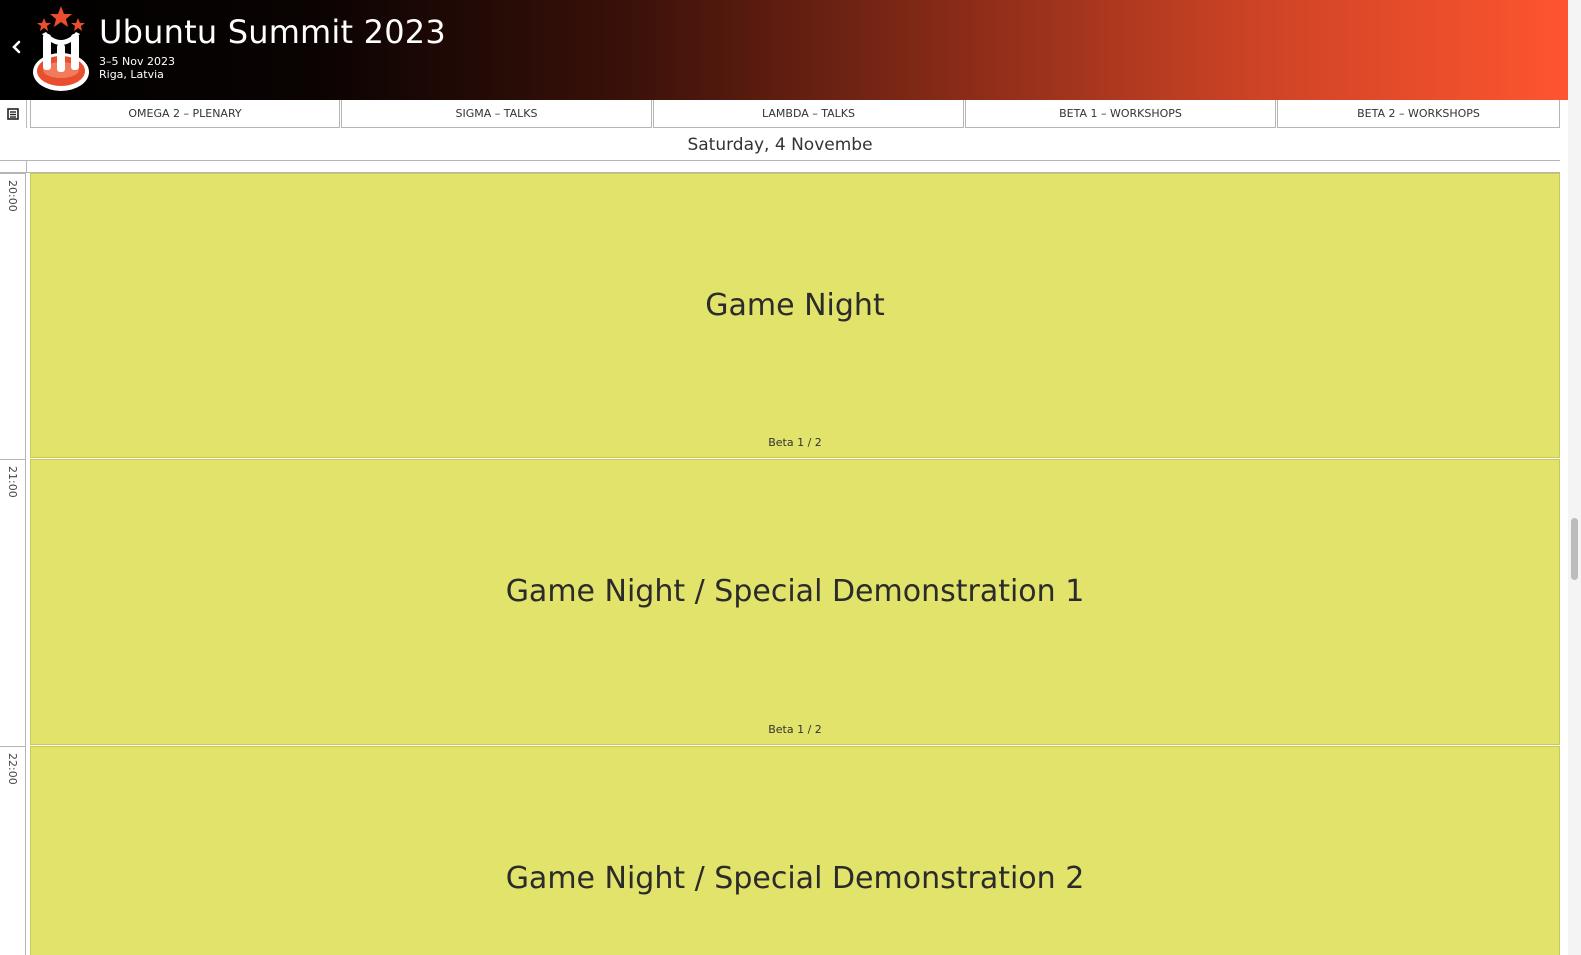 The image size is (1581, 955). Describe the element at coordinates (808, 114) in the screenshot. I see `room-tab-lambda: LAMBDA – TALKS` at that location.